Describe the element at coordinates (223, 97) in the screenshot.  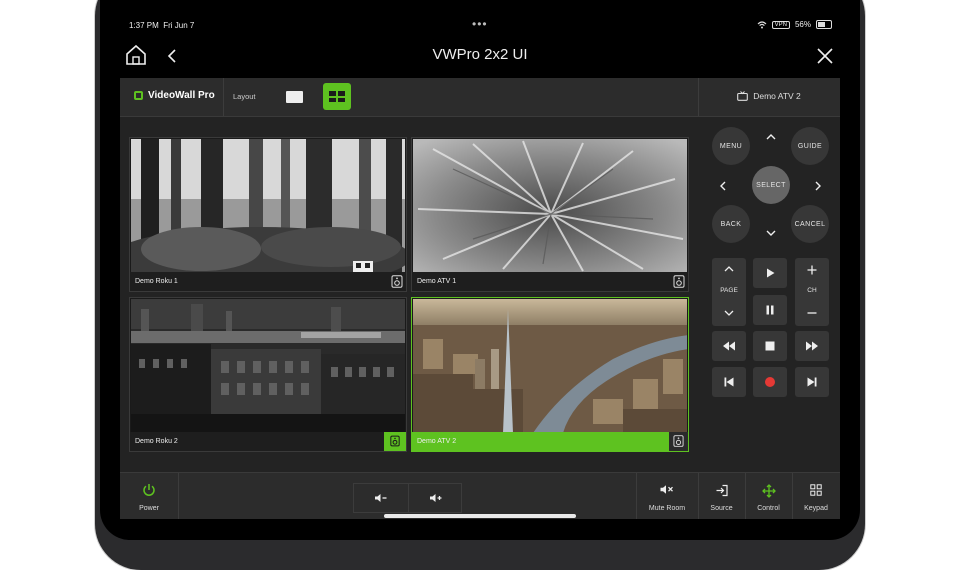
I see `header-divider` at that location.